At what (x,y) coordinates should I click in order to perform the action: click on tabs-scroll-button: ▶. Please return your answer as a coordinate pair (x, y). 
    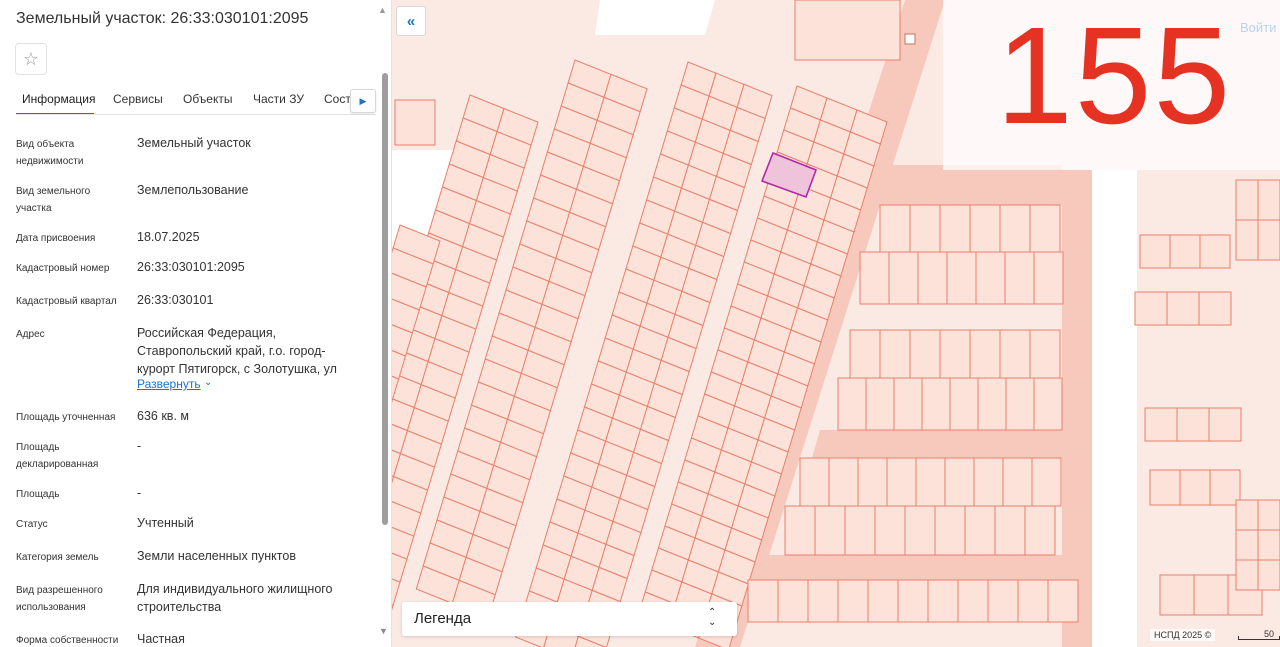
    Looking at the image, I should click on (363, 101).